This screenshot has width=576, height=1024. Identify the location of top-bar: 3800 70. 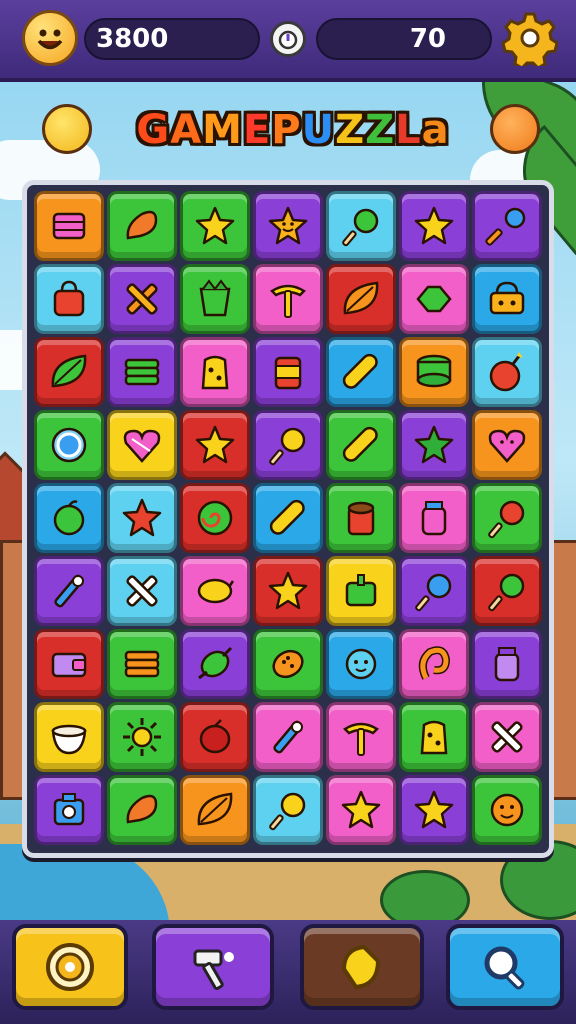
(288, 41).